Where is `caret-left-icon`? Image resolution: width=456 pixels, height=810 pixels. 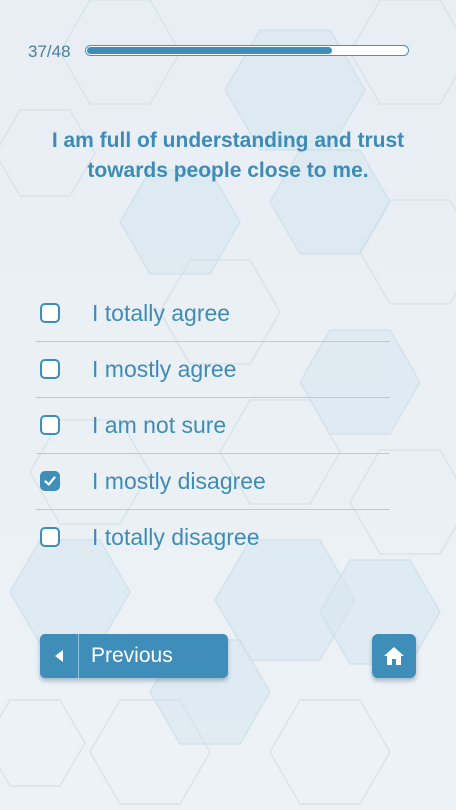
caret-left-icon is located at coordinates (59, 656).